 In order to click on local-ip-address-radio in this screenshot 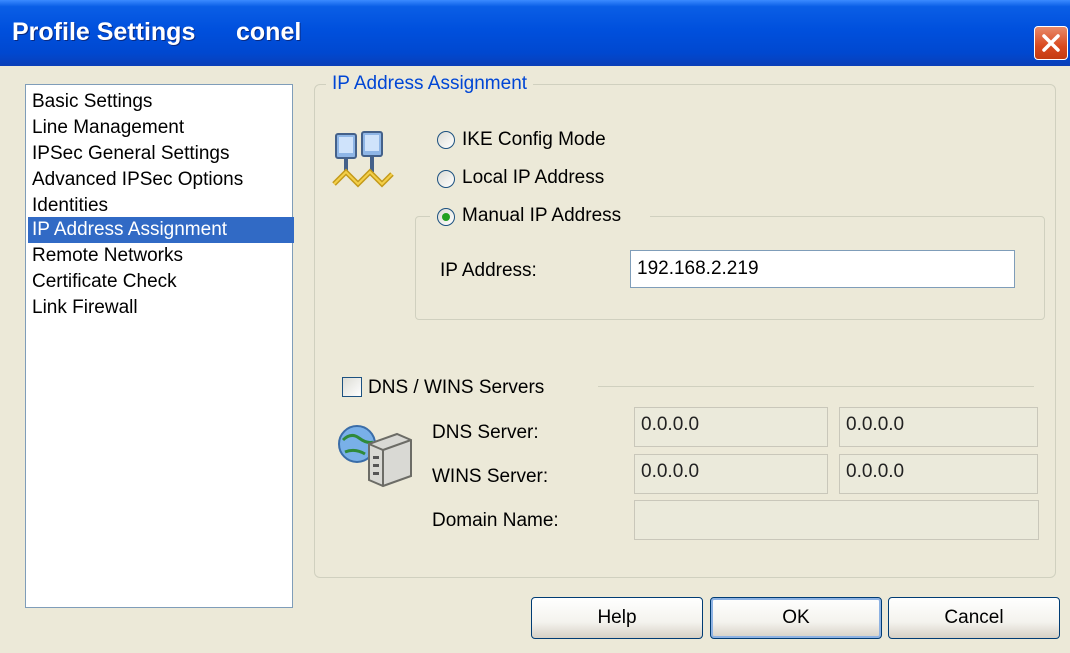, I will do `click(446, 179)`.